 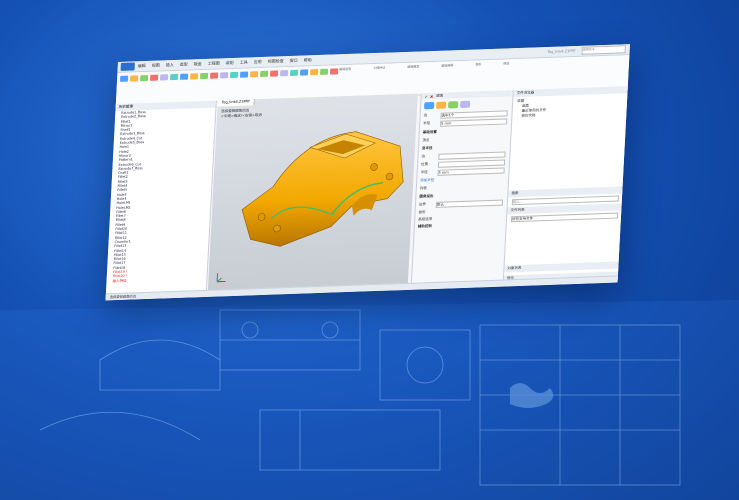 I want to click on section-vertex: 顶点, so click(x=464, y=139).